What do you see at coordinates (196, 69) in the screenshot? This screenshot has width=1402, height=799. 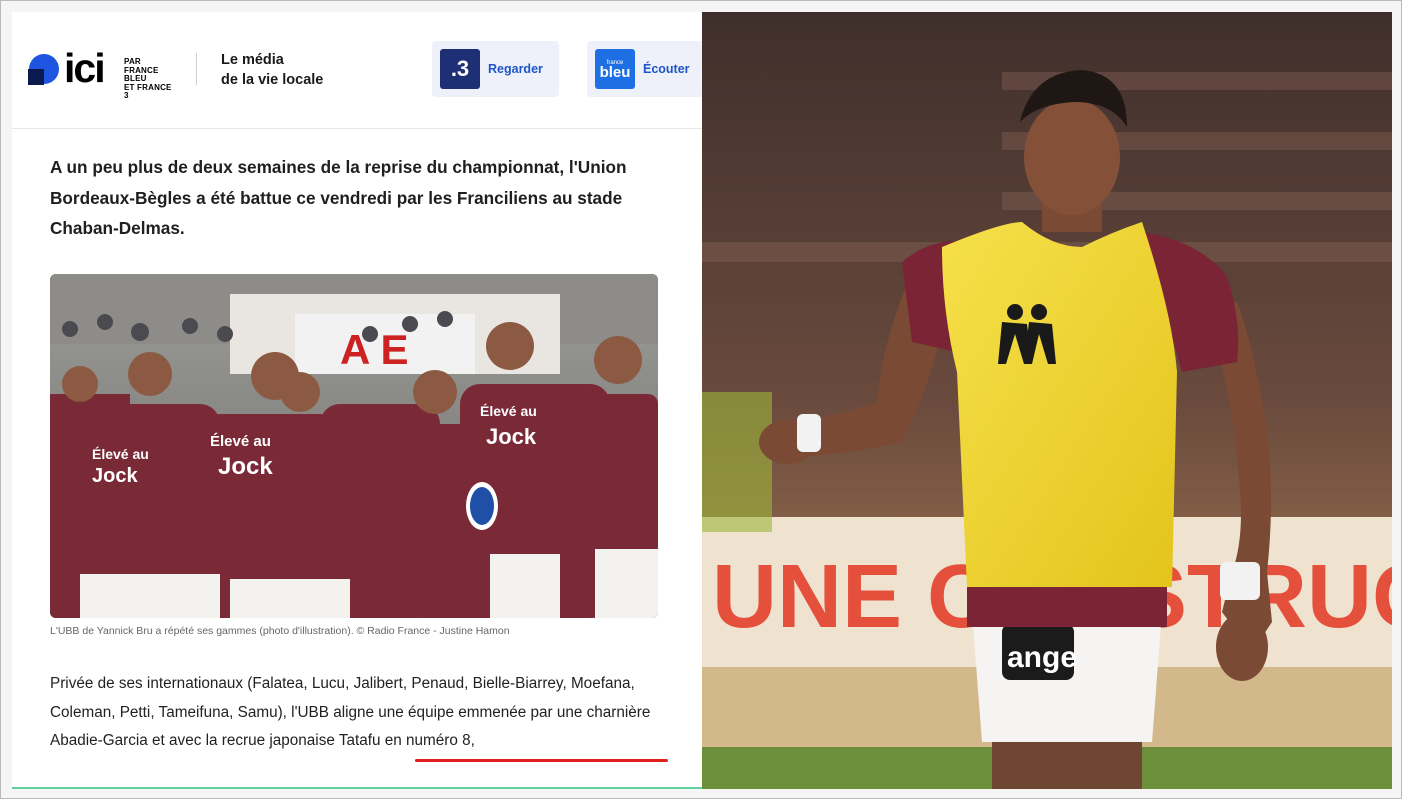 I see `header-divider` at bounding box center [196, 69].